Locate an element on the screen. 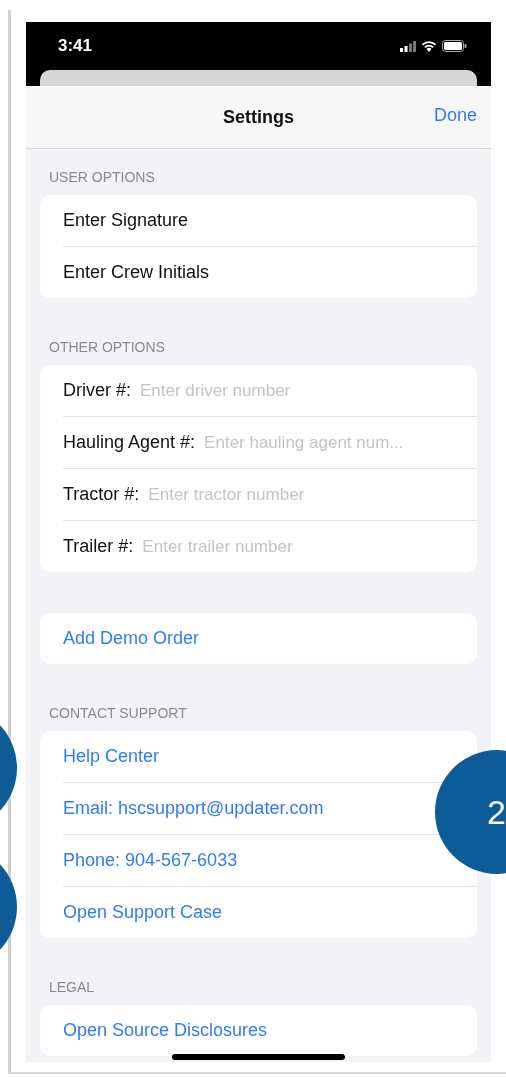 This screenshot has width=506, height=1078. status-time: 3:41 is located at coordinates (75, 46).